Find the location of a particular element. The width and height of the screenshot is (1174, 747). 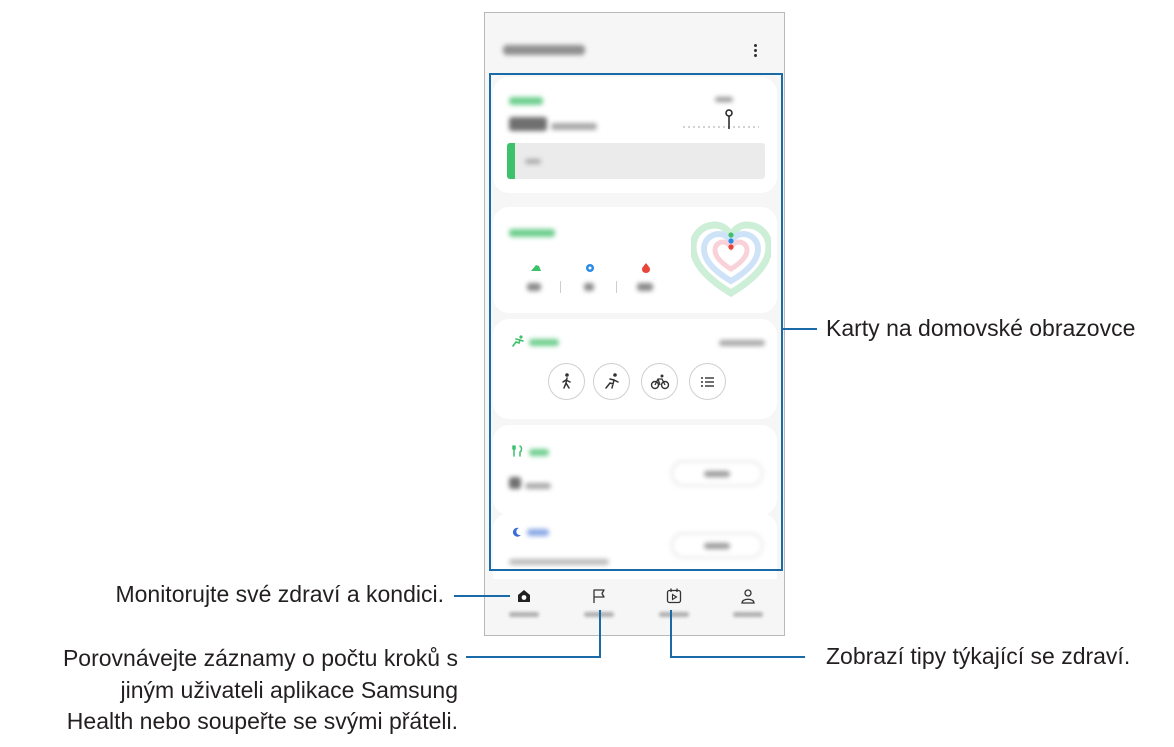

cycling-button is located at coordinates (659, 381).